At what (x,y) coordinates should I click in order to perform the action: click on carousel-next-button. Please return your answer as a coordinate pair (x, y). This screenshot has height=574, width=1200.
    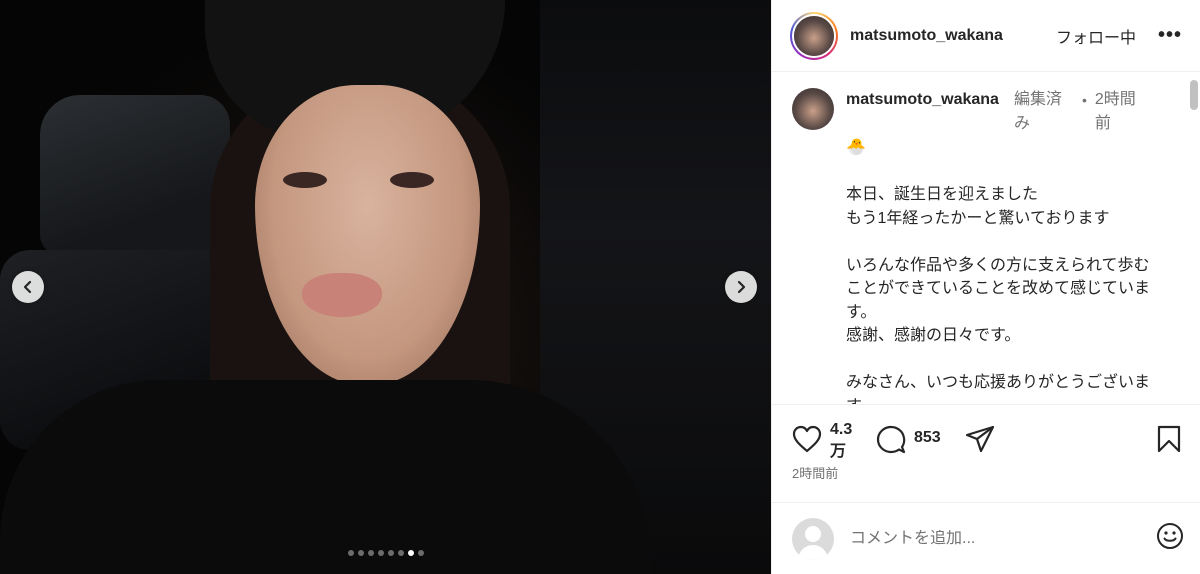
    Looking at the image, I should click on (741, 287).